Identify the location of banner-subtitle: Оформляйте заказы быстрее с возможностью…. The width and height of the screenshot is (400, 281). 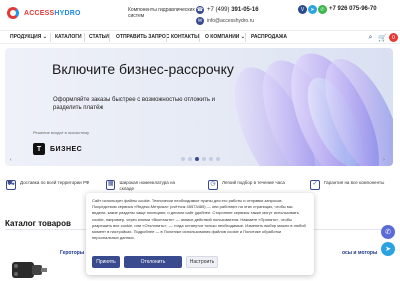
(134, 104).